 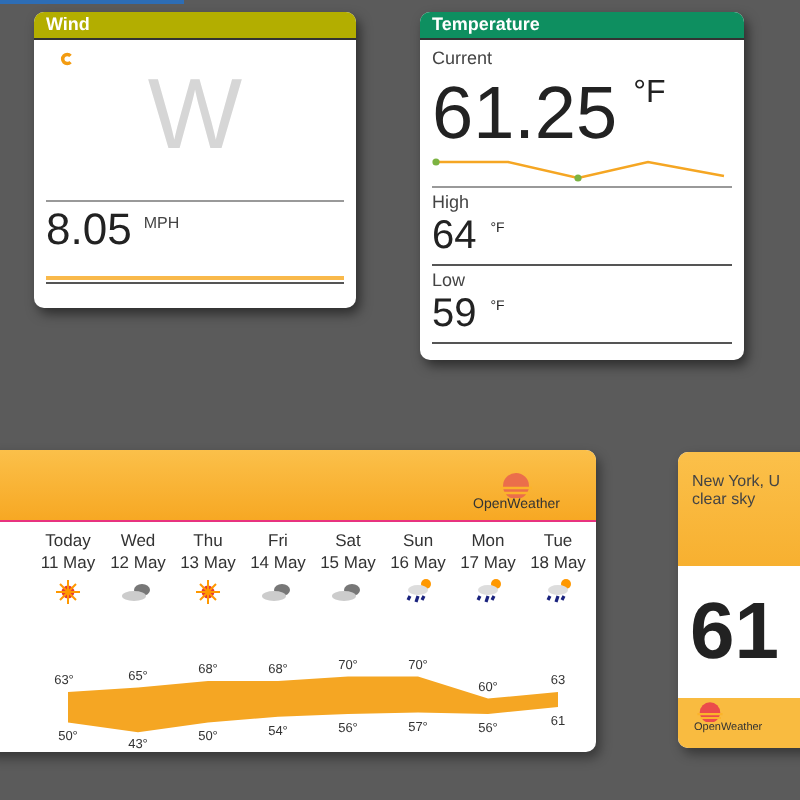 What do you see at coordinates (649, 94) in the screenshot?
I see `unit-label: °F` at bounding box center [649, 94].